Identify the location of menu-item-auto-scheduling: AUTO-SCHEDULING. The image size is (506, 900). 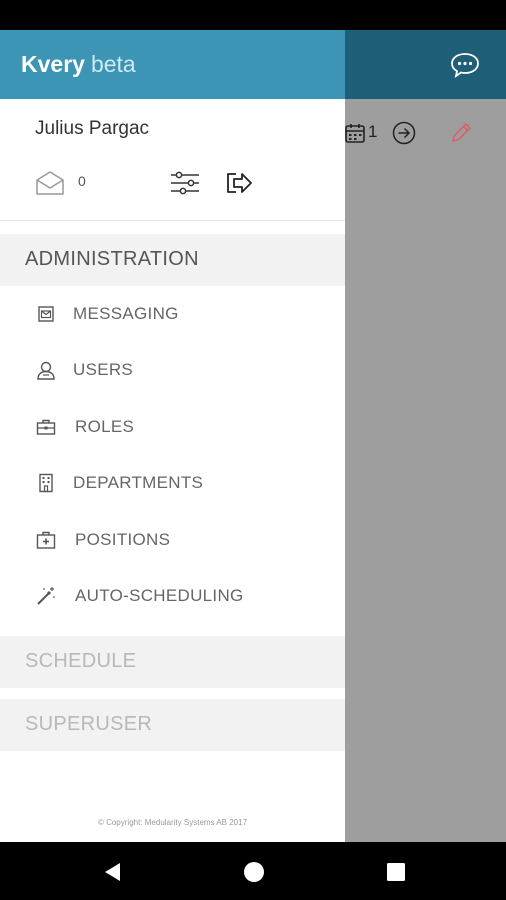
(172, 596).